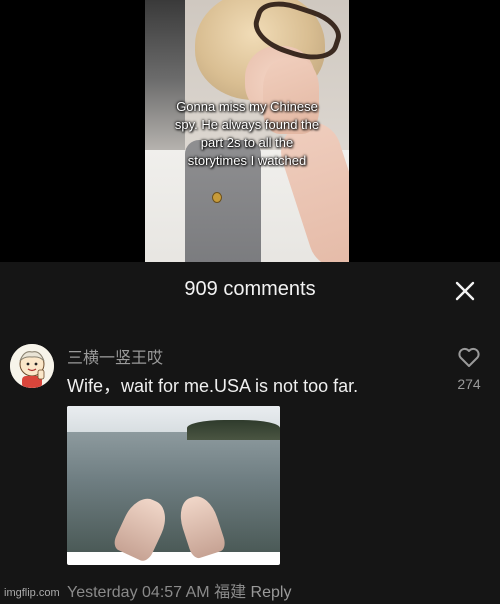  I want to click on image-water, so click(173, 492).